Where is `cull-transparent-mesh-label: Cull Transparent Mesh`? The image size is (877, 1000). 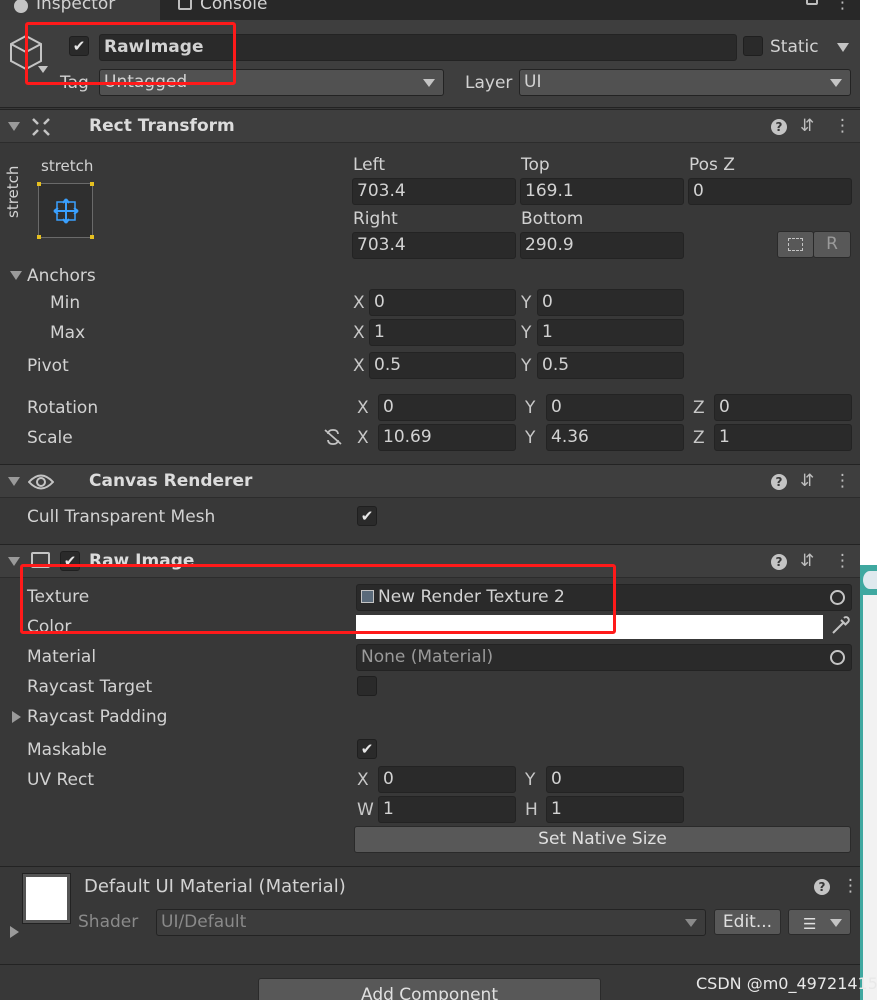 cull-transparent-mesh-label: Cull Transparent Mesh is located at coordinates (121, 517).